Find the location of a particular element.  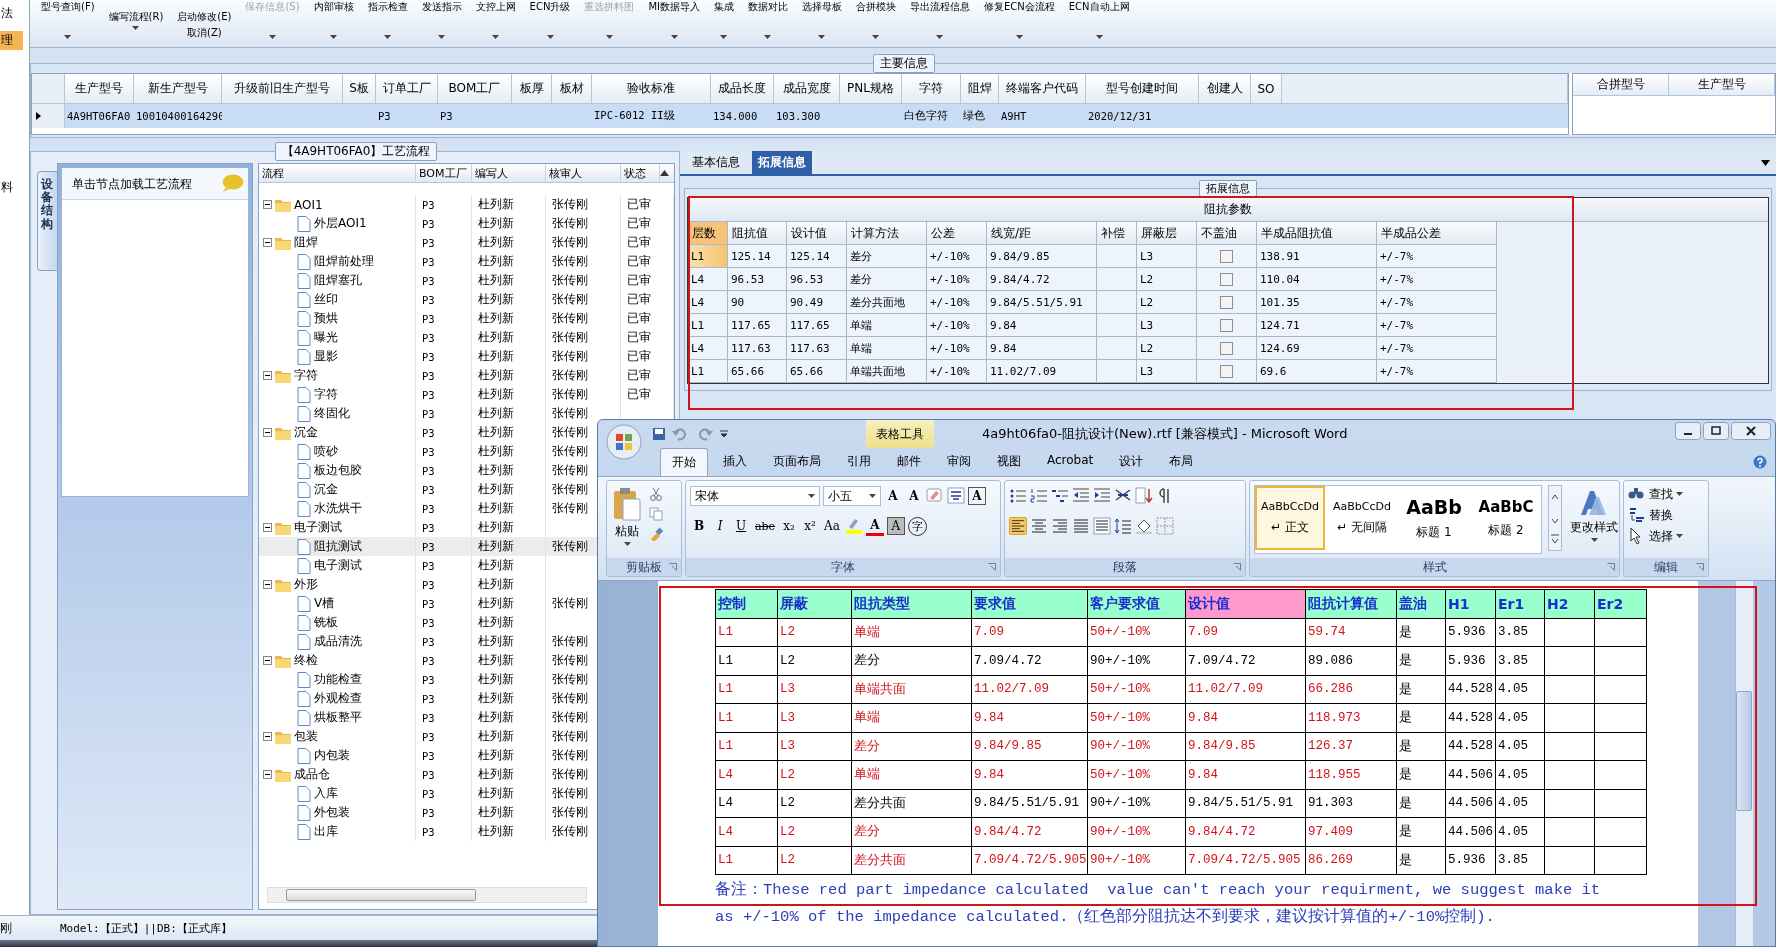

format-painter-icon is located at coordinates (656, 534).